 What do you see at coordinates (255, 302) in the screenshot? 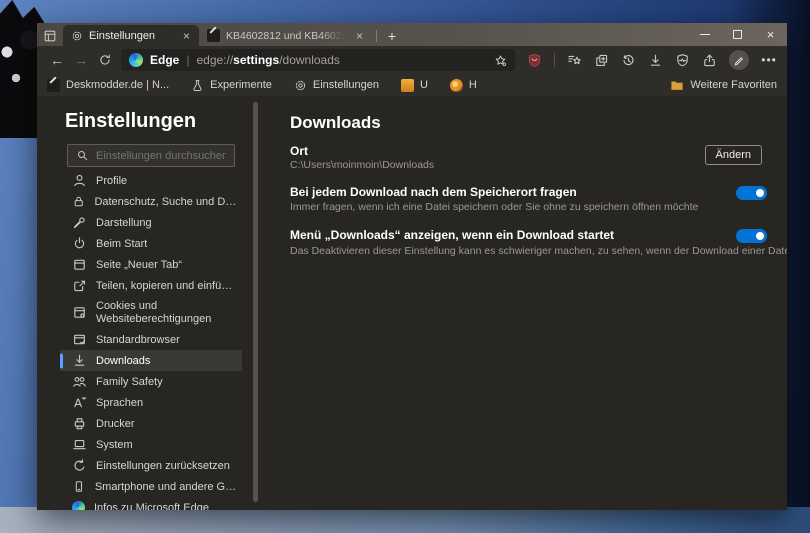
I see `sidebar-scrollbar` at bounding box center [255, 302].